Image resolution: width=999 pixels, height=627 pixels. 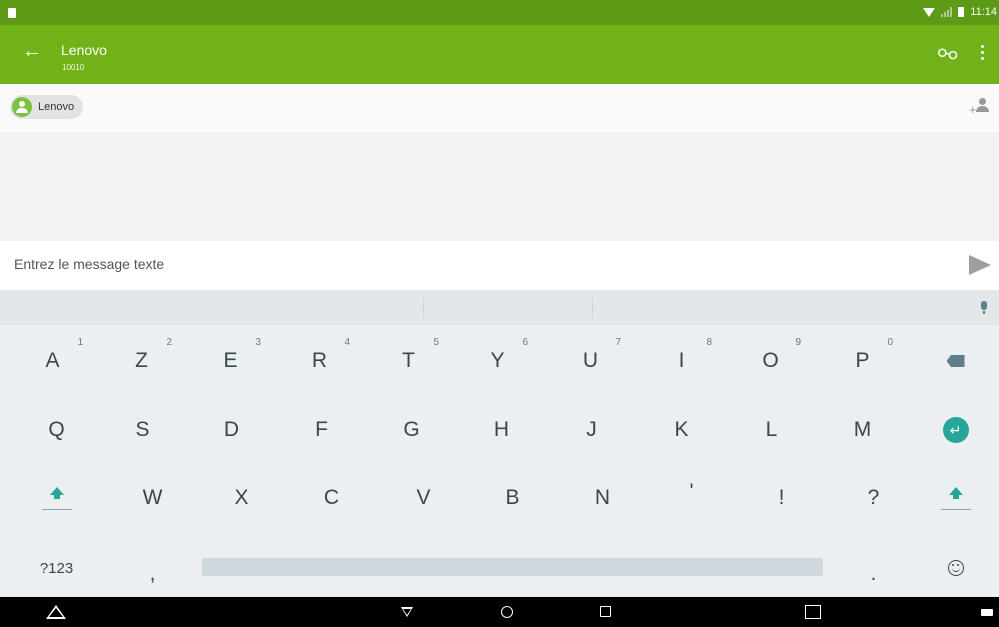 What do you see at coordinates (321, 430) in the screenshot?
I see `key-f: F` at bounding box center [321, 430].